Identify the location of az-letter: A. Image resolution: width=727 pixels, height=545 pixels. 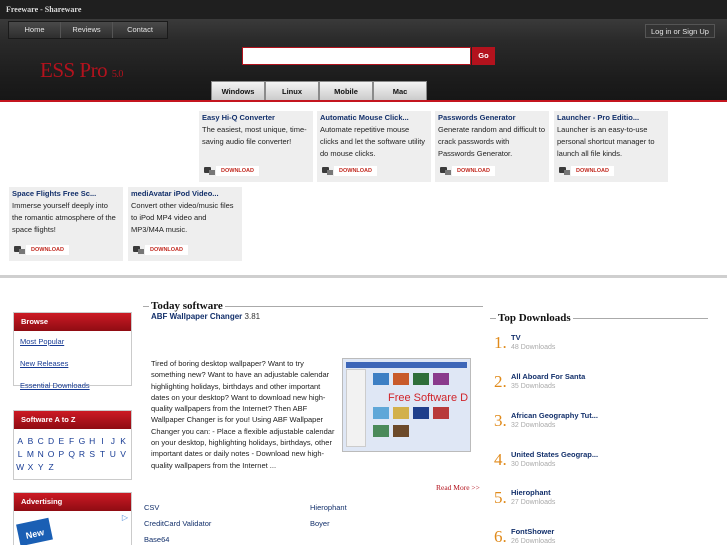
(20, 441).